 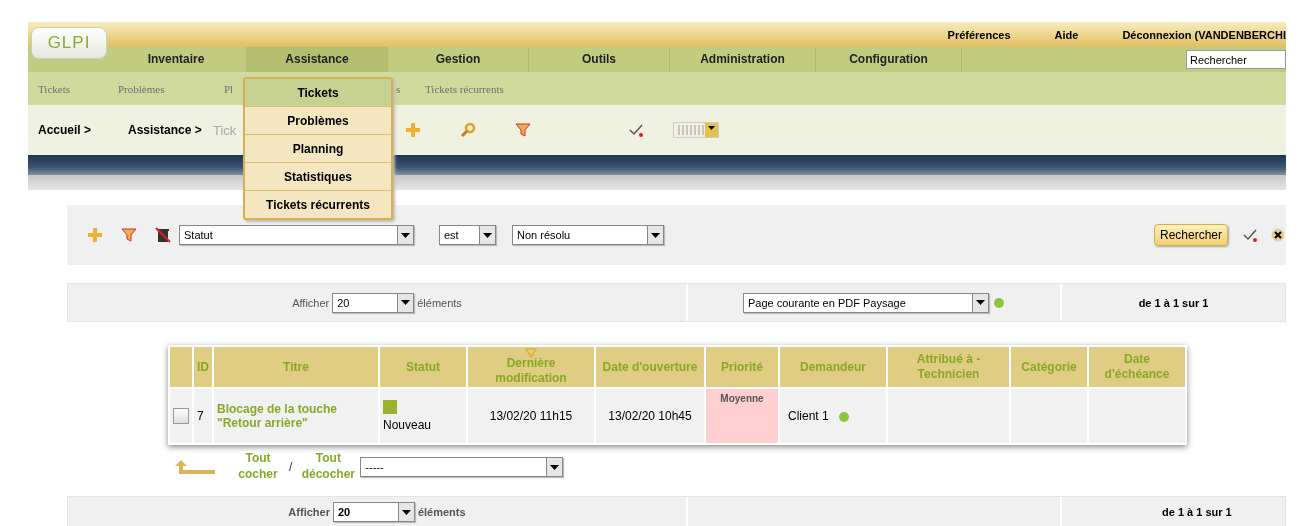 What do you see at coordinates (229, 88) in the screenshot?
I see `submenu-link: Pl` at bounding box center [229, 88].